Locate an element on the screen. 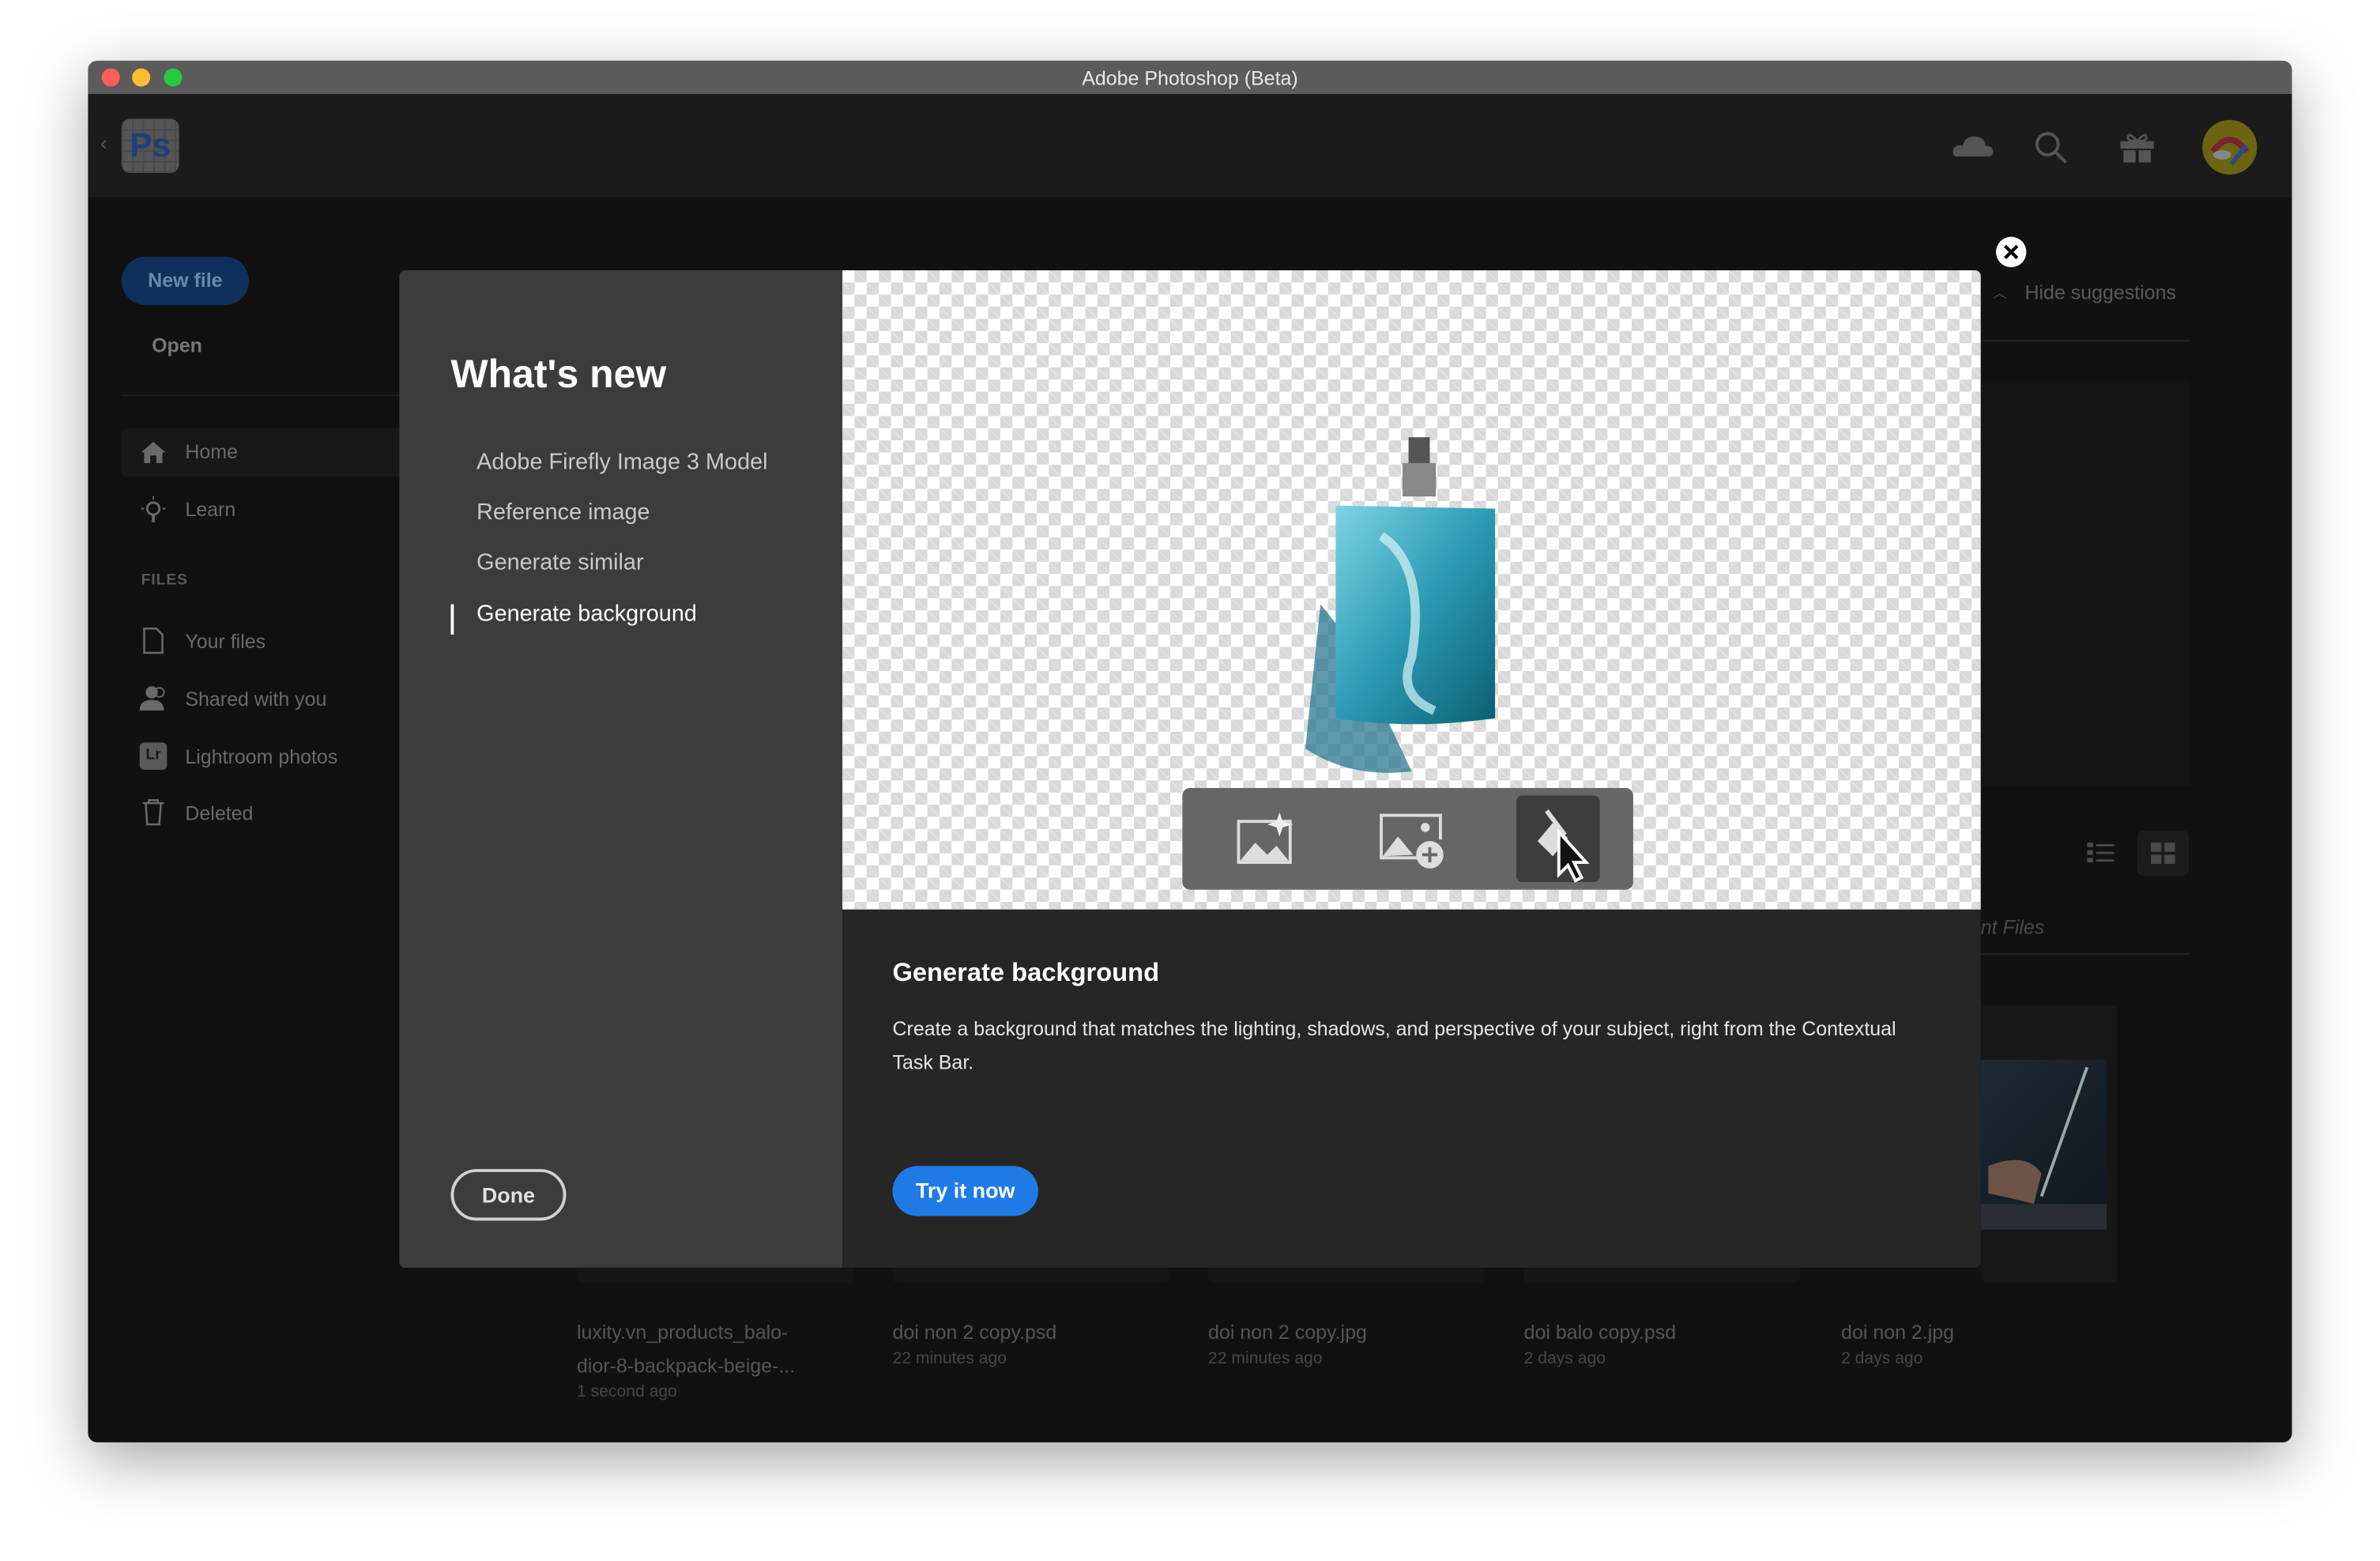 This screenshot has height=1561, width=2380. suggestions-panel is located at coordinates (2085, 583).